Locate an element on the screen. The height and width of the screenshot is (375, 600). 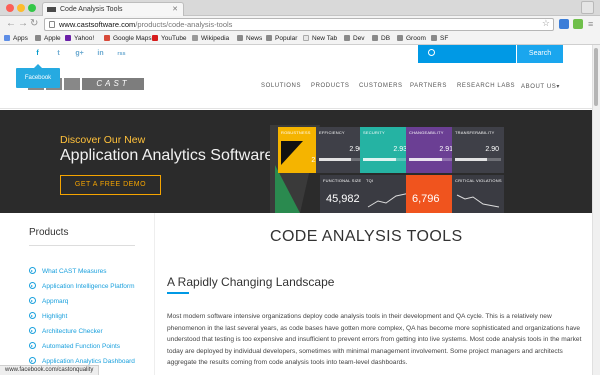
menu-icon: ≡ is located at coordinates (590, 24).